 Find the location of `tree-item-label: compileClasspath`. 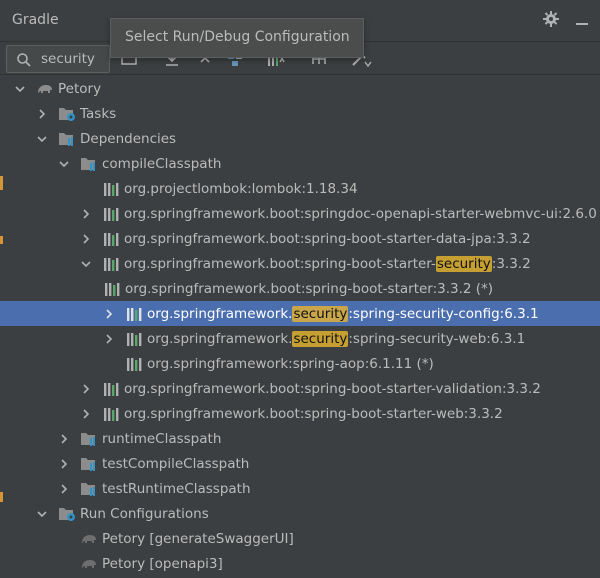

tree-item-label: compileClasspath is located at coordinates (162, 163).